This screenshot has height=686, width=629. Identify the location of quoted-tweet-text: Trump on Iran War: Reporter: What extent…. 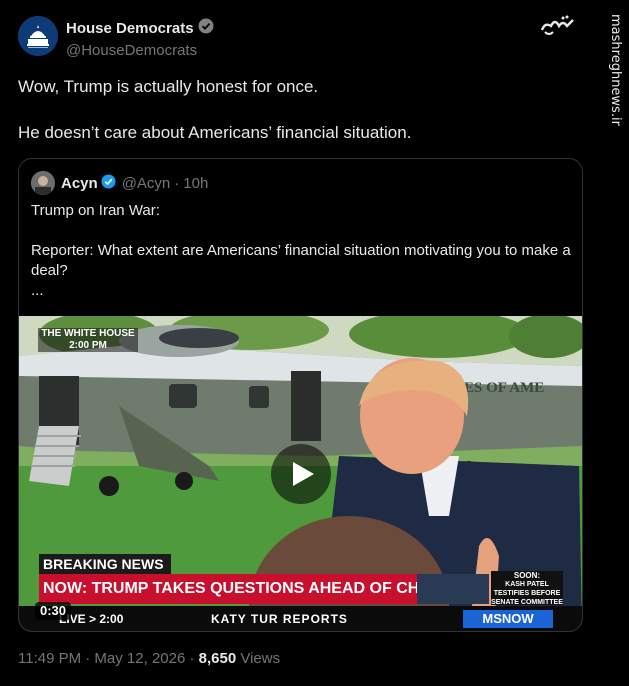
(301, 251).